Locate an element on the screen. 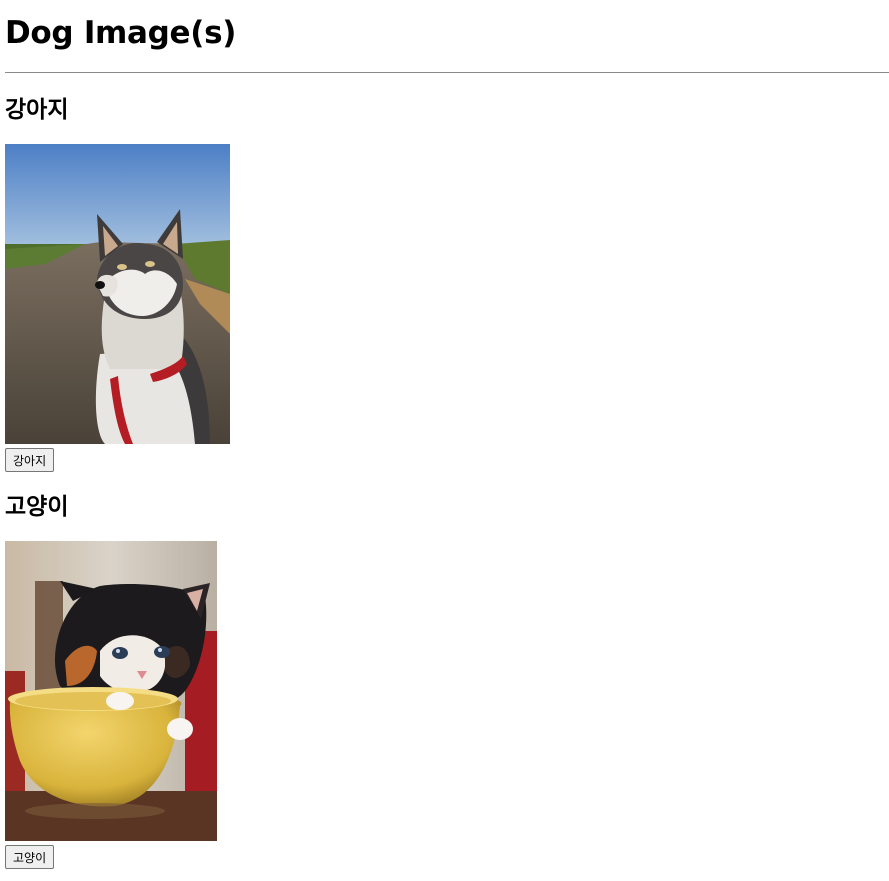 Image resolution: width=889 pixels, height=881 pixels. cat-button: 고양이 is located at coordinates (30, 857).